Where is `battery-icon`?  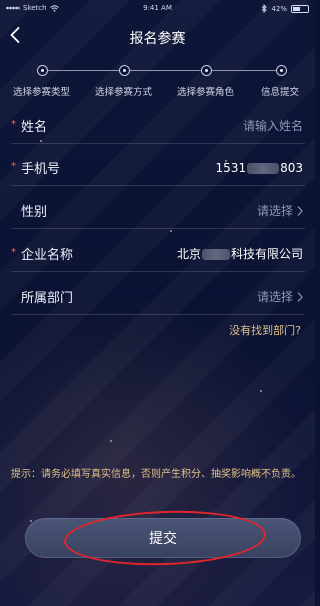 battery-icon is located at coordinates (300, 8).